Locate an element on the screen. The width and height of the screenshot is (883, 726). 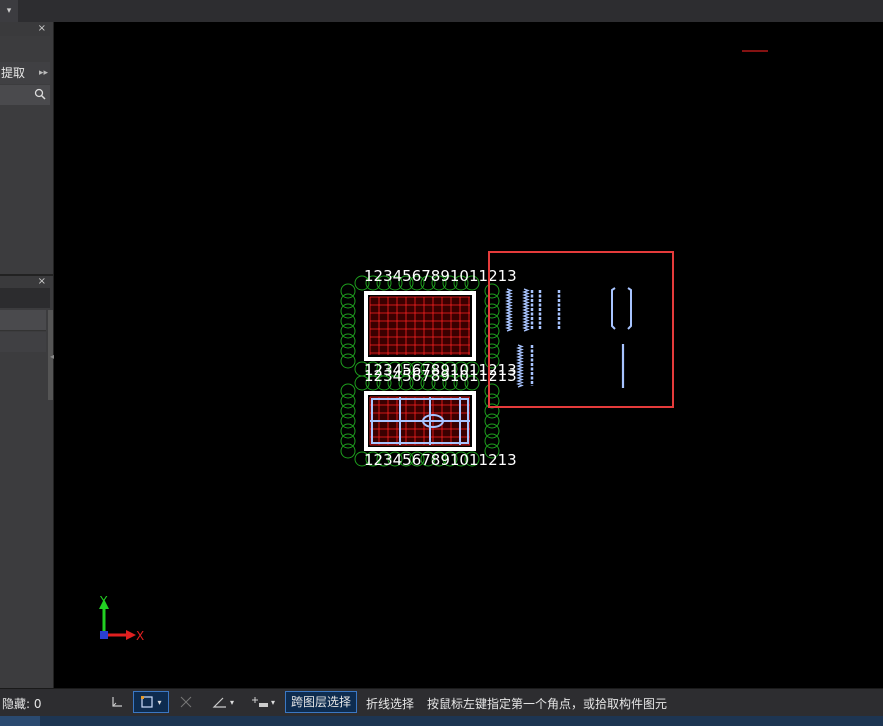
dynamic-input-button: ▾ is located at coordinates (263, 702).